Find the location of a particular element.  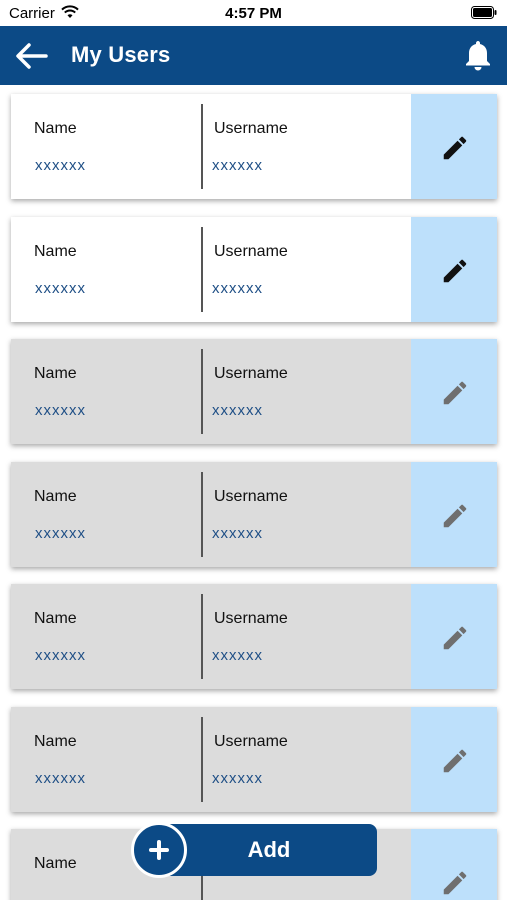

status-bar: Carrier 4:57 PM is located at coordinates (253, 13).